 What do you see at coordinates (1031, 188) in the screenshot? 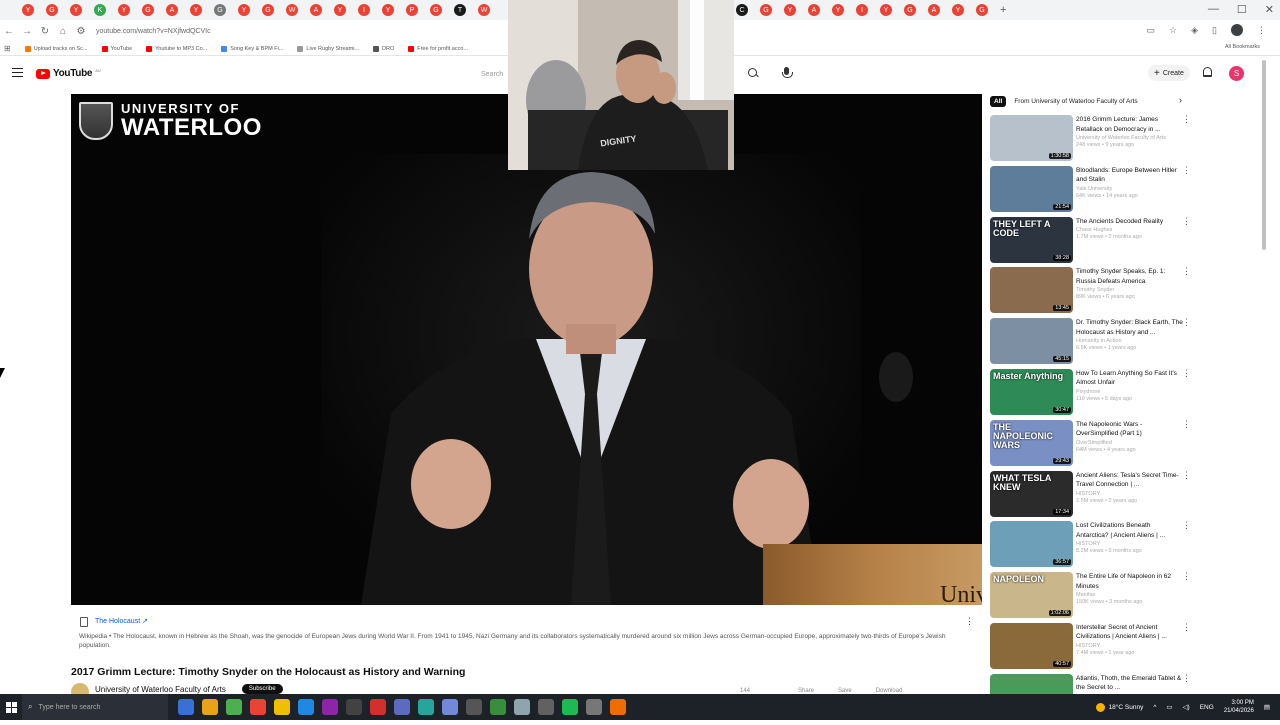
I see `video-thumbnail: 21:54` at bounding box center [1031, 188].